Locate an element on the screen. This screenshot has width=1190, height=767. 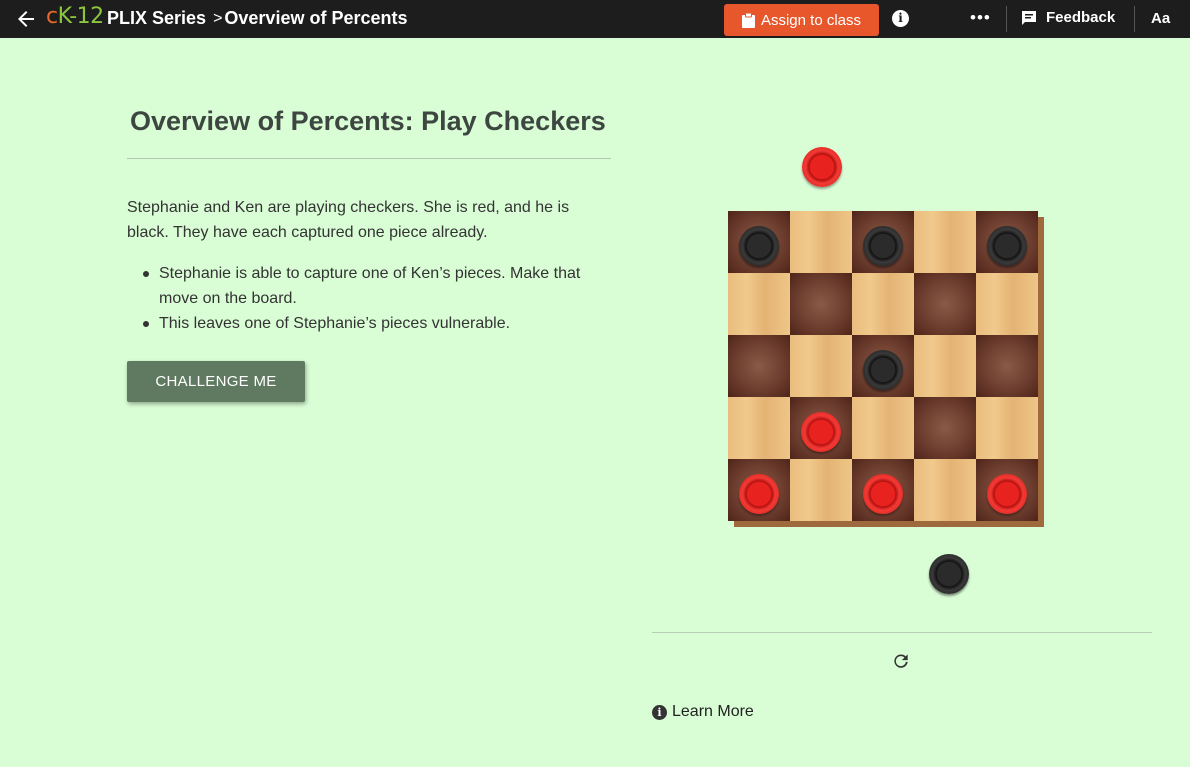
board-square-r4-c2 is located at coordinates (821, 428).